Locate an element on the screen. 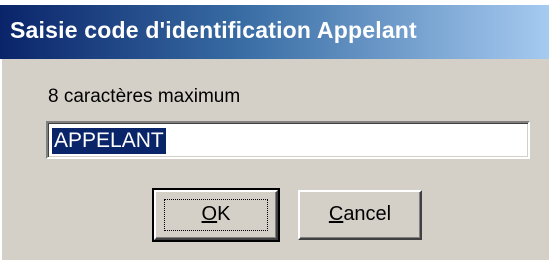 The width and height of the screenshot is (549, 260). caller-id-input-value: APPELANT is located at coordinates (109, 141).